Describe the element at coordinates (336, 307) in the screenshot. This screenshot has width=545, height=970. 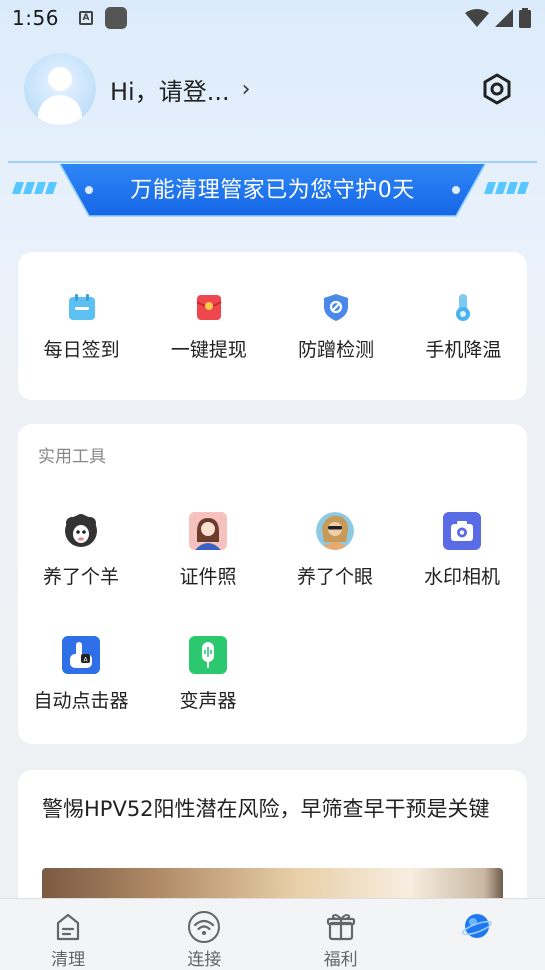
I see `shield-icon` at that location.